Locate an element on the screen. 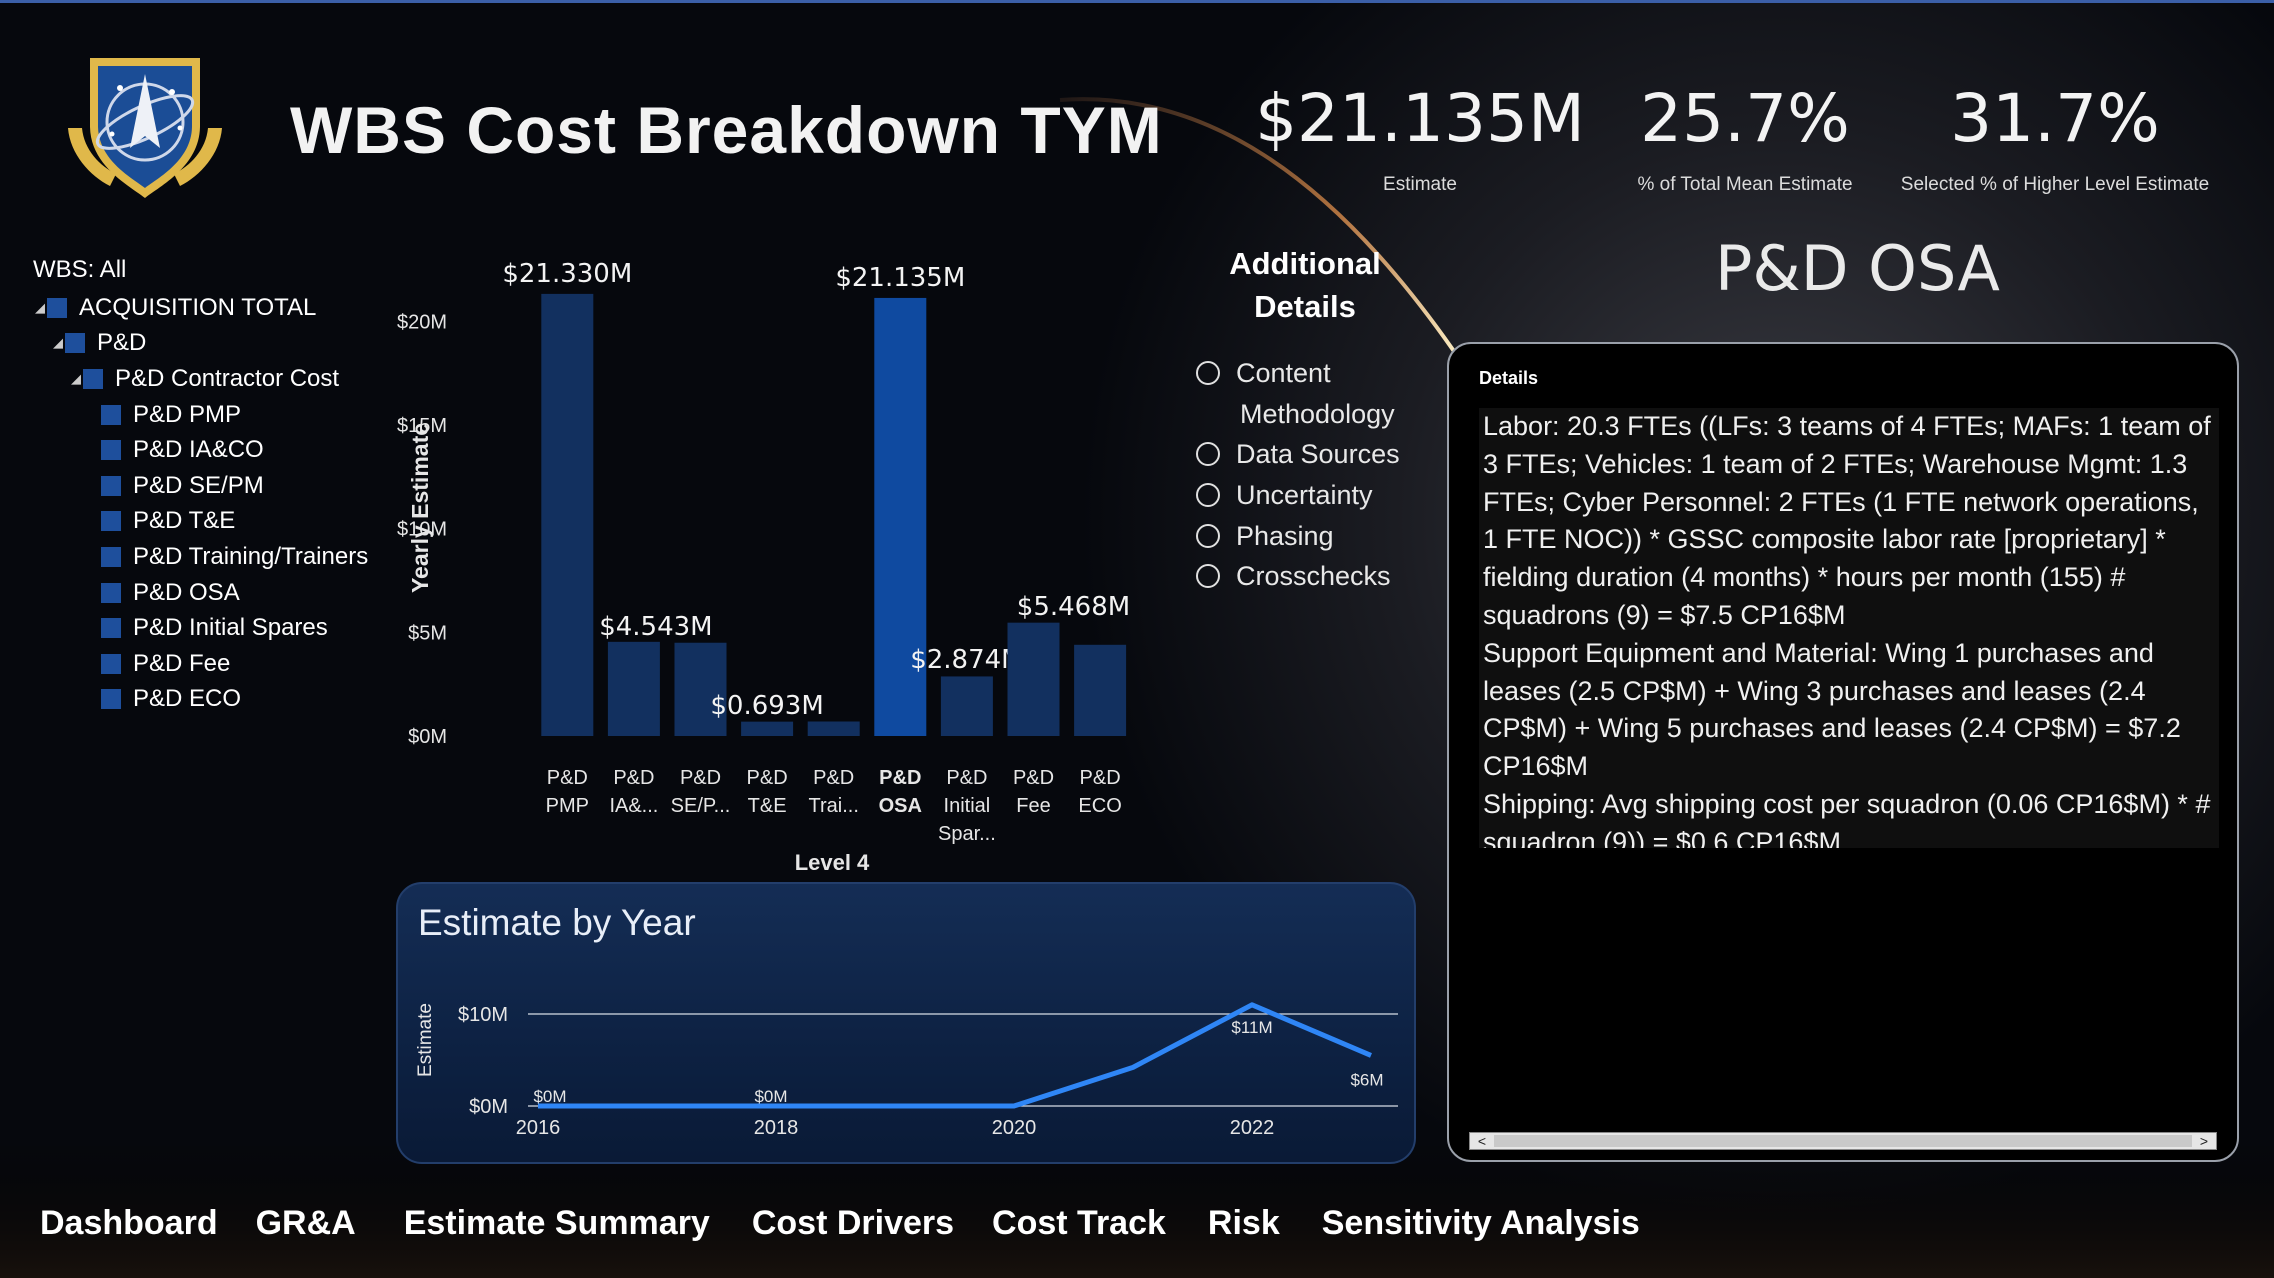  kpi-percent-total-mean: 25.7% % of Total Mean Estimate is located at coordinates (1745, 141).